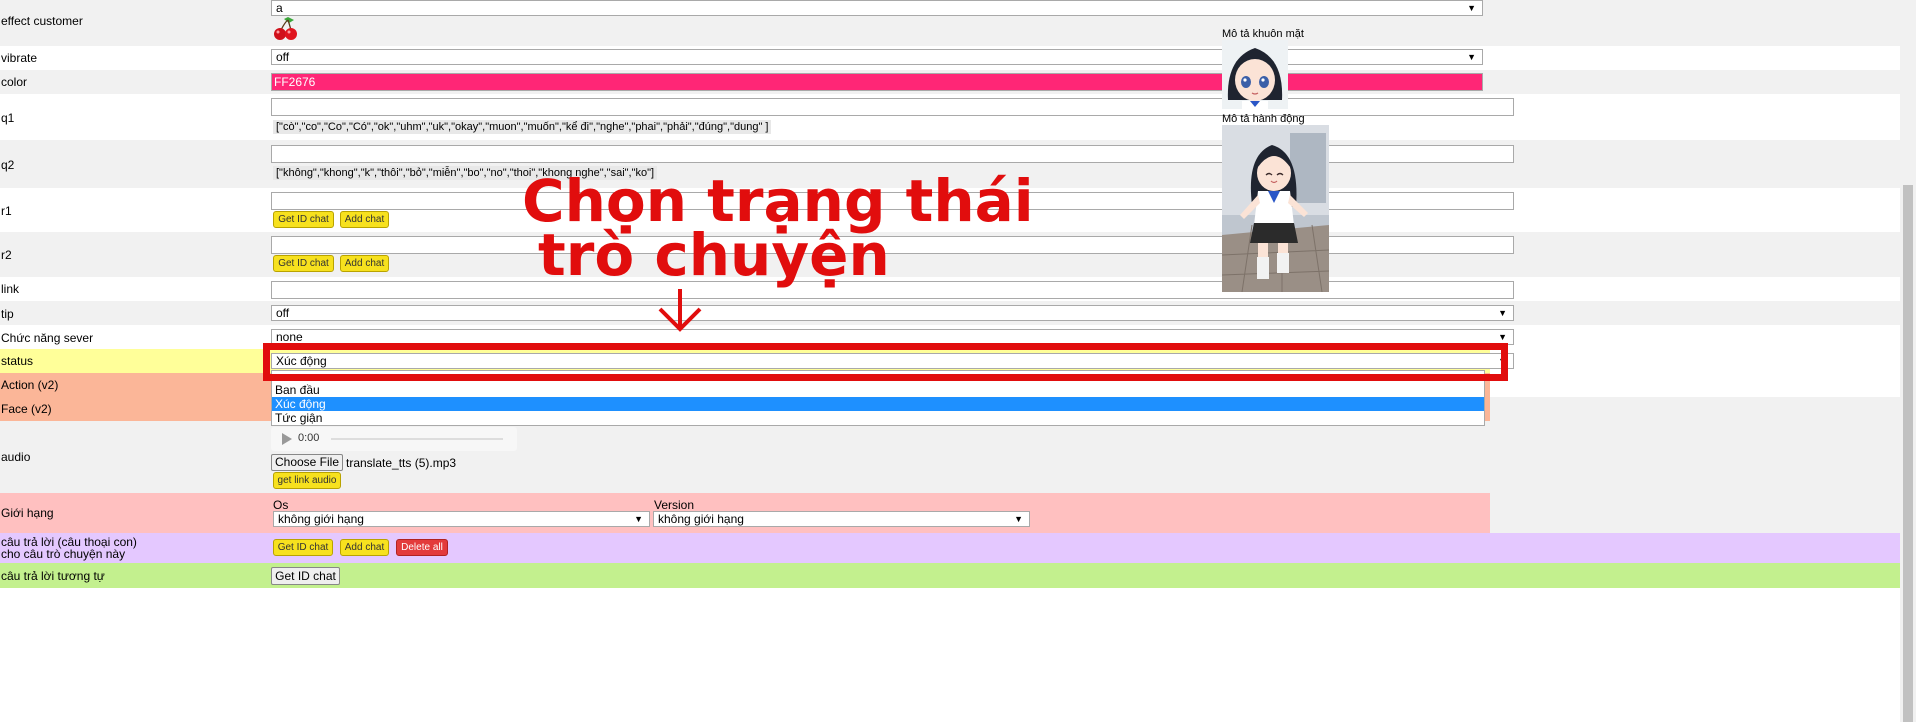 The height and width of the screenshot is (722, 1916). Describe the element at coordinates (877, 57) in the screenshot. I see `vibrate-select: off ▼` at that location.